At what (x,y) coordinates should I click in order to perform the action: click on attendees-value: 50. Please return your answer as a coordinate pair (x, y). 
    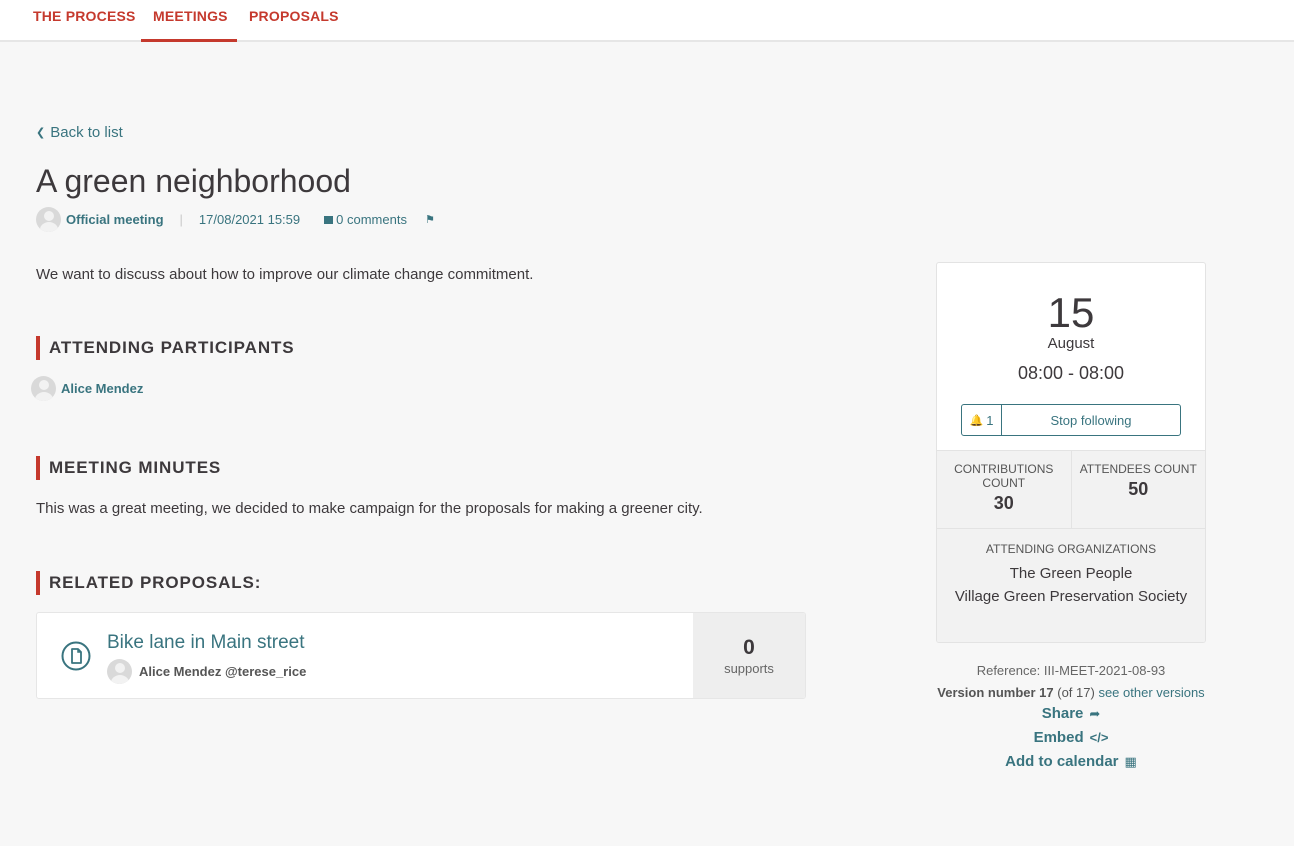
    Looking at the image, I should click on (1138, 489).